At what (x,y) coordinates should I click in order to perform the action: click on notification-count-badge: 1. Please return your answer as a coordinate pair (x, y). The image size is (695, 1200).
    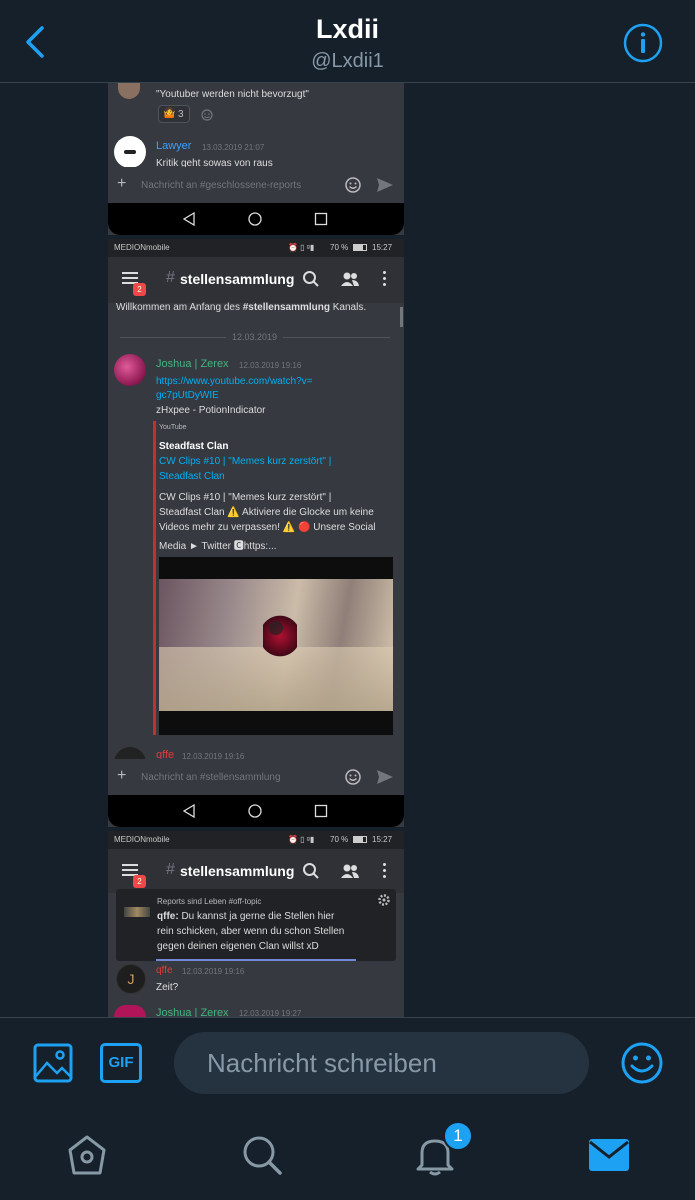
    Looking at the image, I should click on (458, 1136).